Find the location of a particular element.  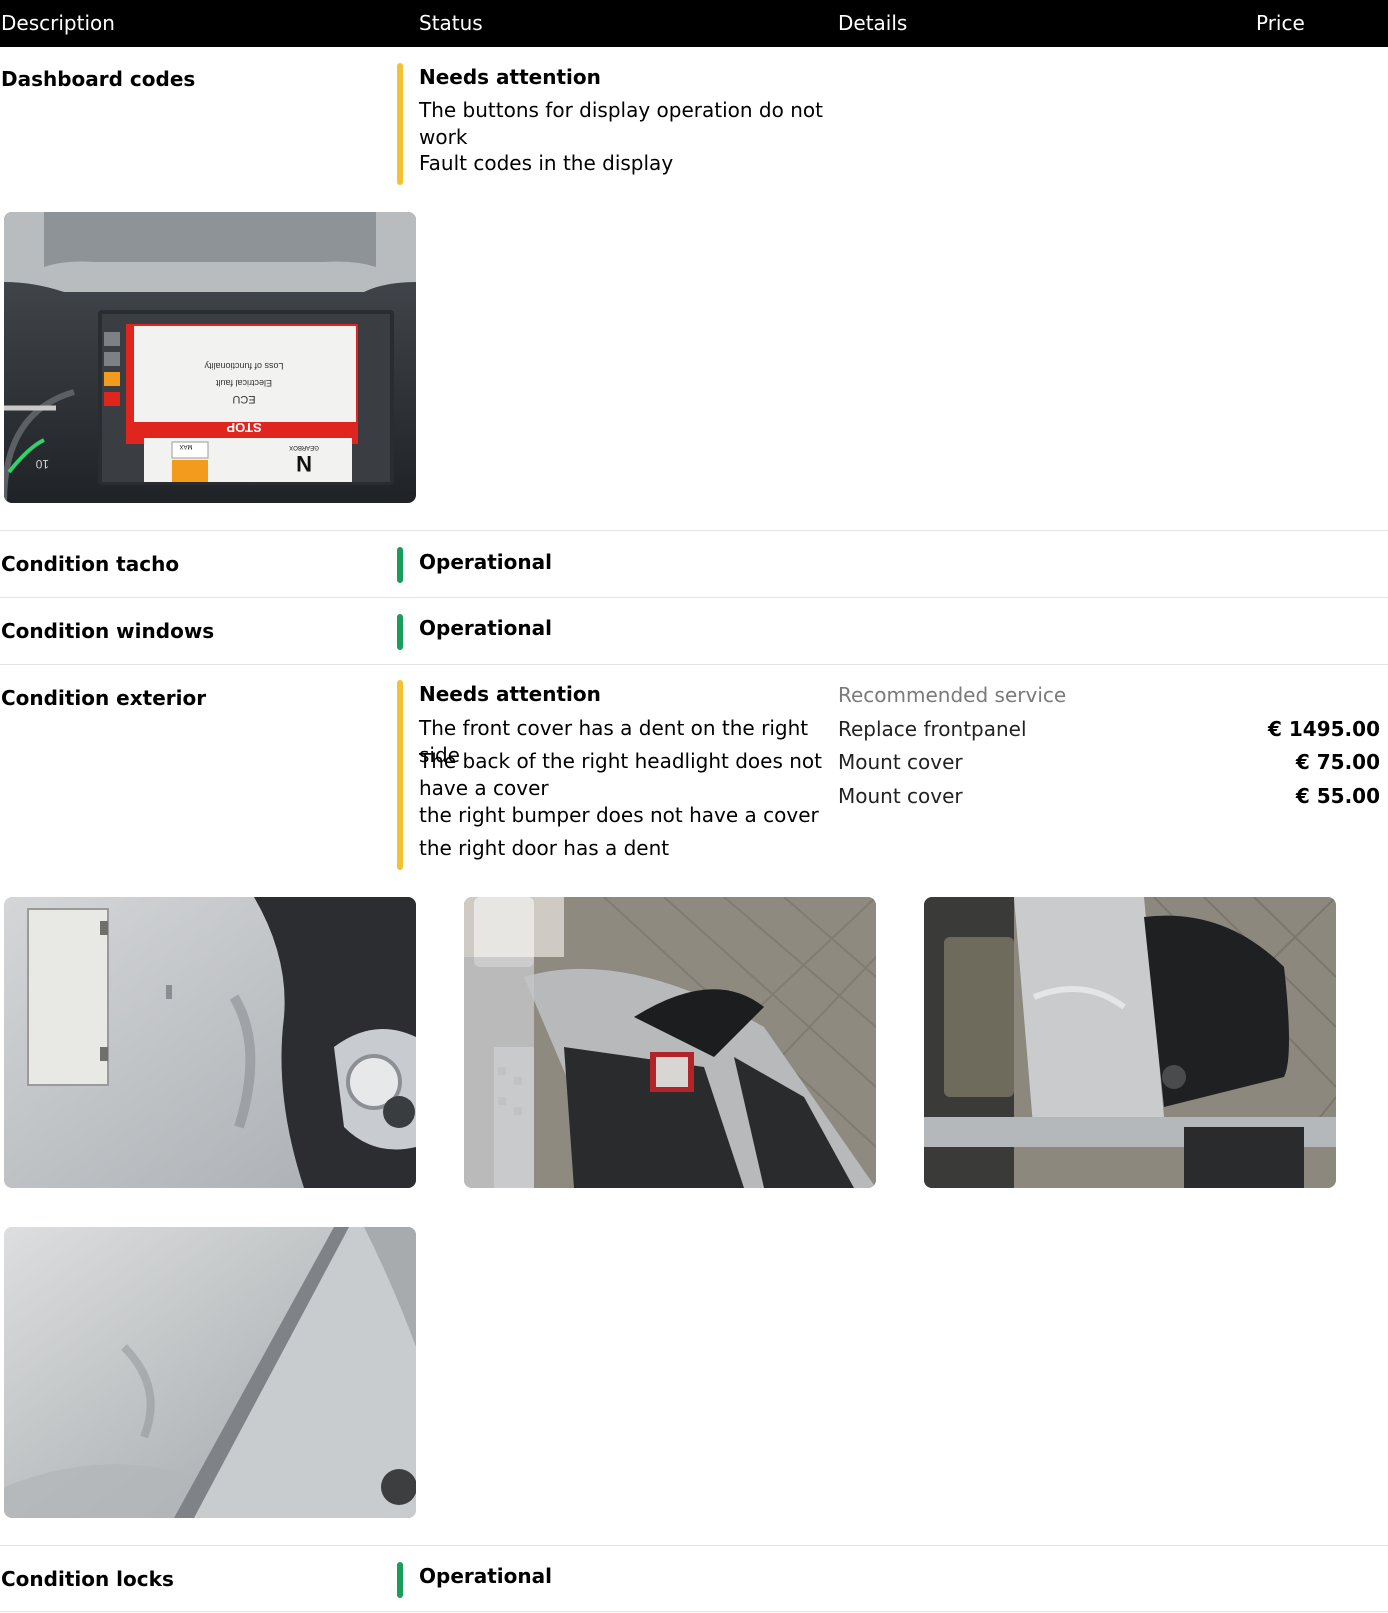

header-price: Price is located at coordinates (1280, 23).